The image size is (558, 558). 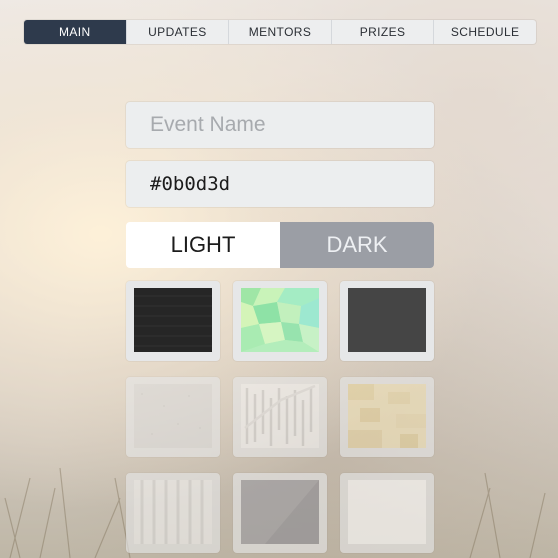 I want to click on white-plain-swatch, so click(x=387, y=512).